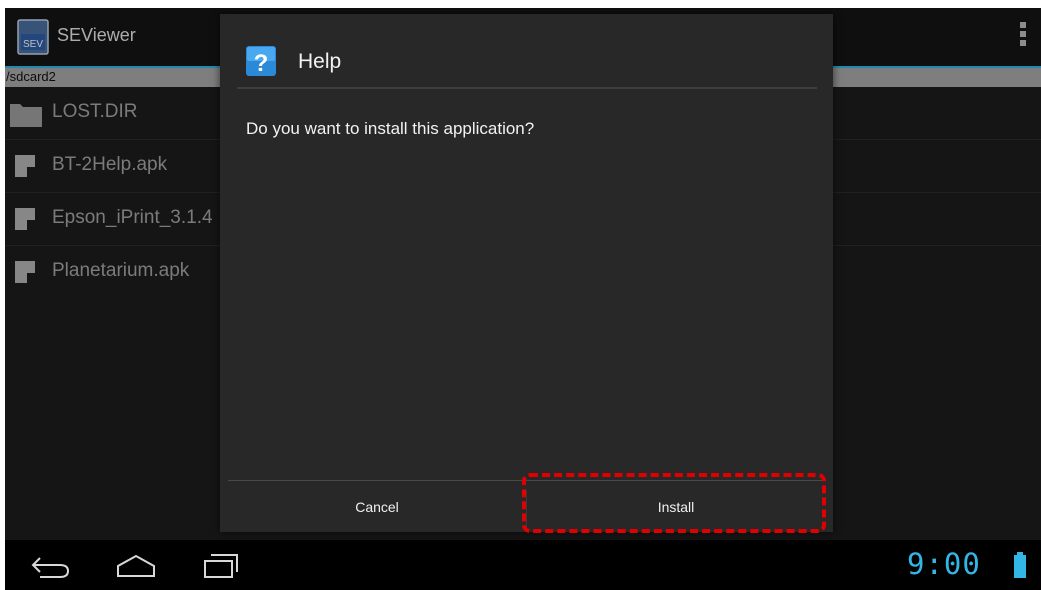 The height and width of the screenshot is (590, 1041). What do you see at coordinates (320, 61) in the screenshot?
I see `dialog-title: Help` at bounding box center [320, 61].